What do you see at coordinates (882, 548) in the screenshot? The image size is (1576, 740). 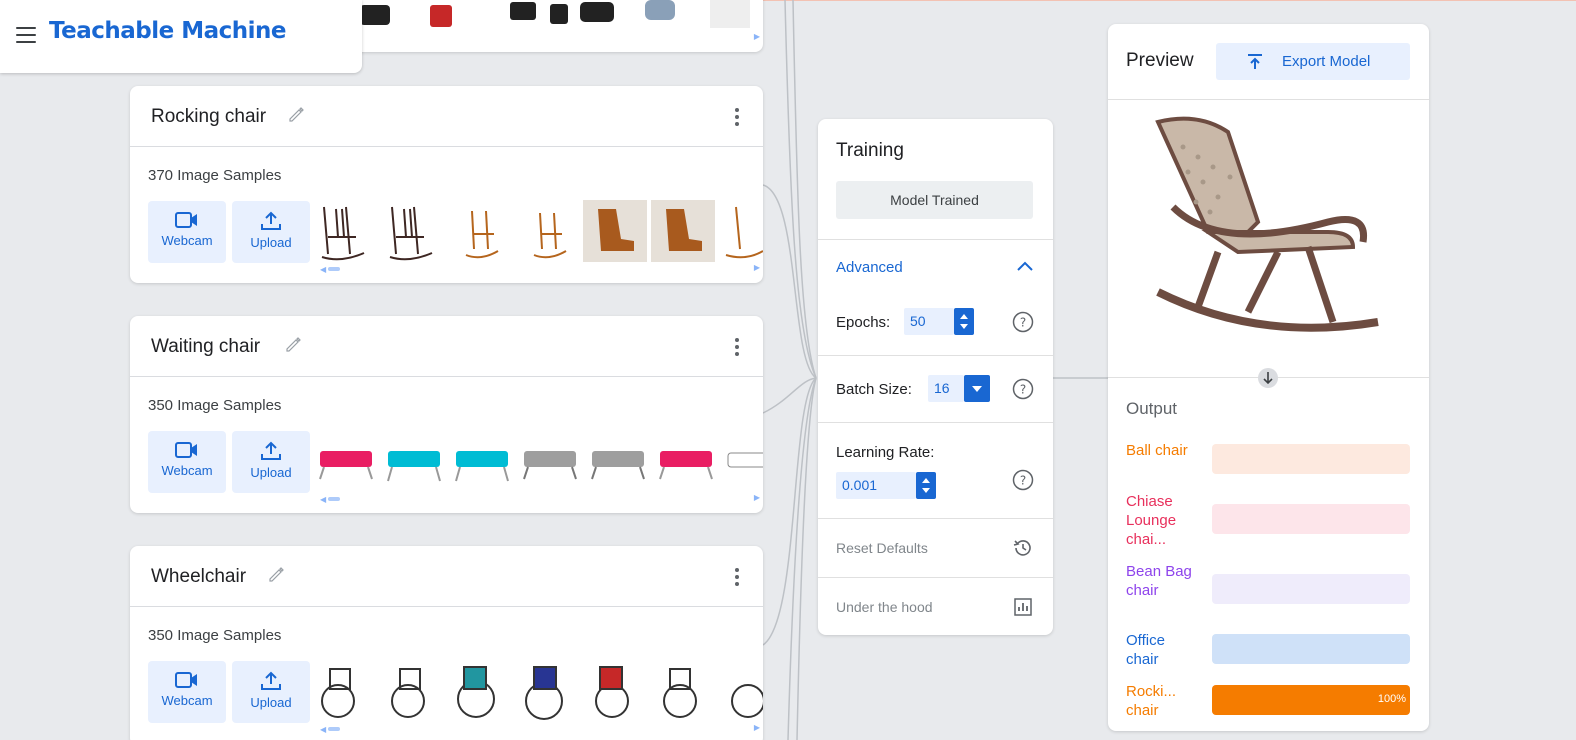 I see `reset-defaults-button: Reset Defaults` at bounding box center [882, 548].